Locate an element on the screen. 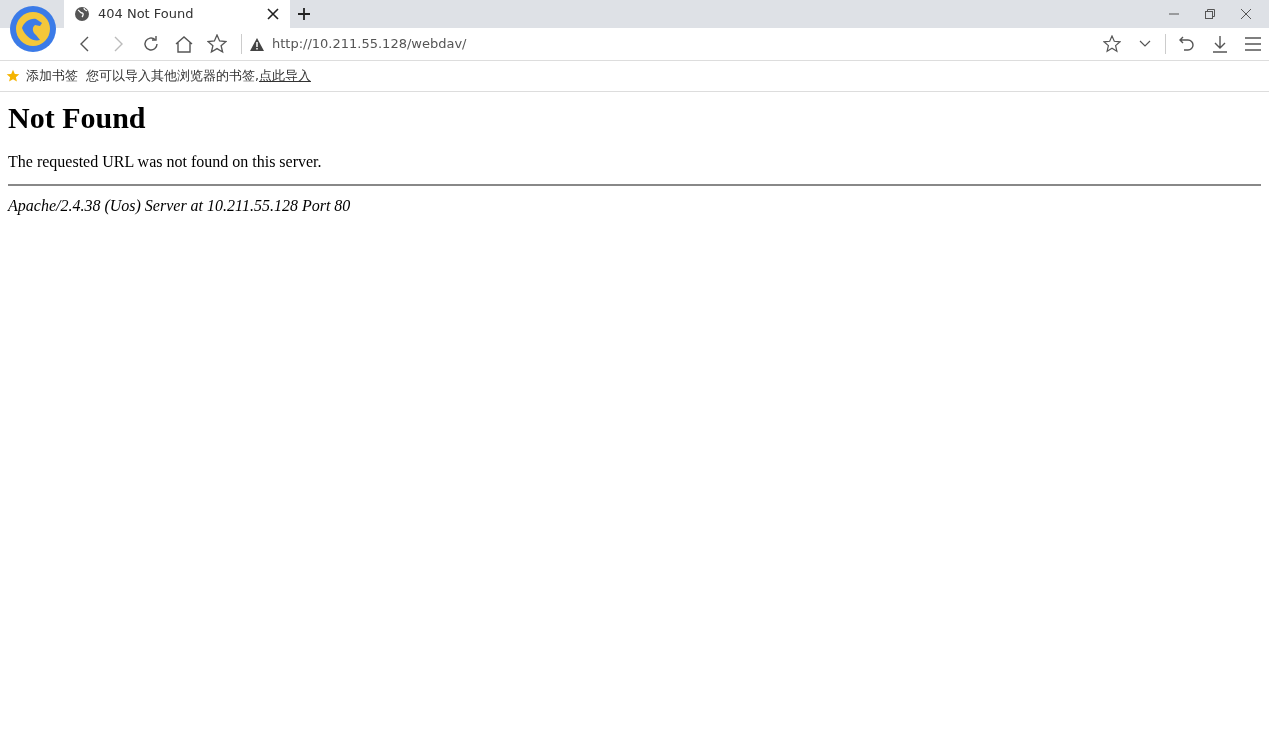 The image size is (1269, 754). browser-tab: 404 Not Found is located at coordinates (177, 14).